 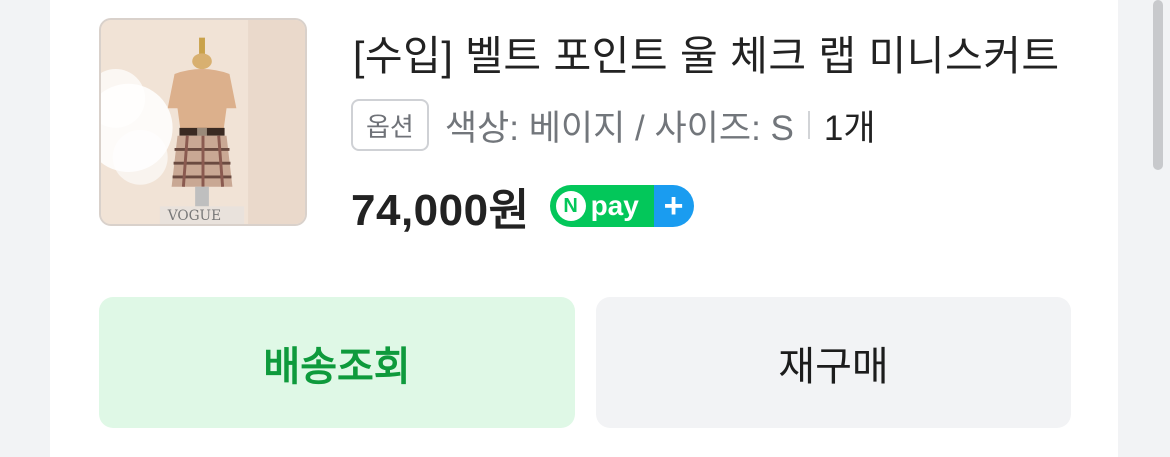 I want to click on svg-text: VOGUE, so click(x=194, y=216).